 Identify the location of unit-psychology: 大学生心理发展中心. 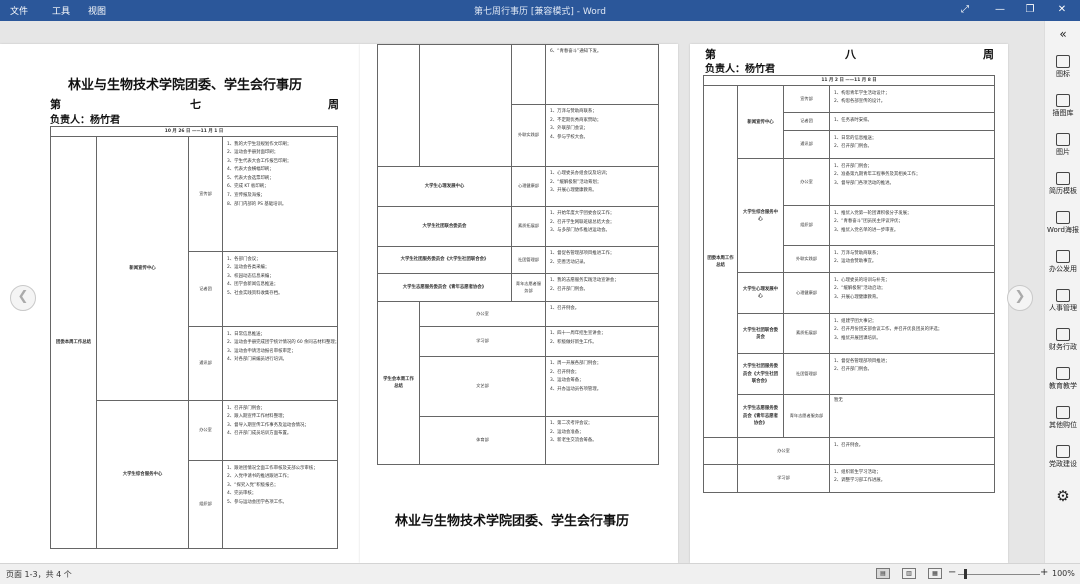
(444, 186).